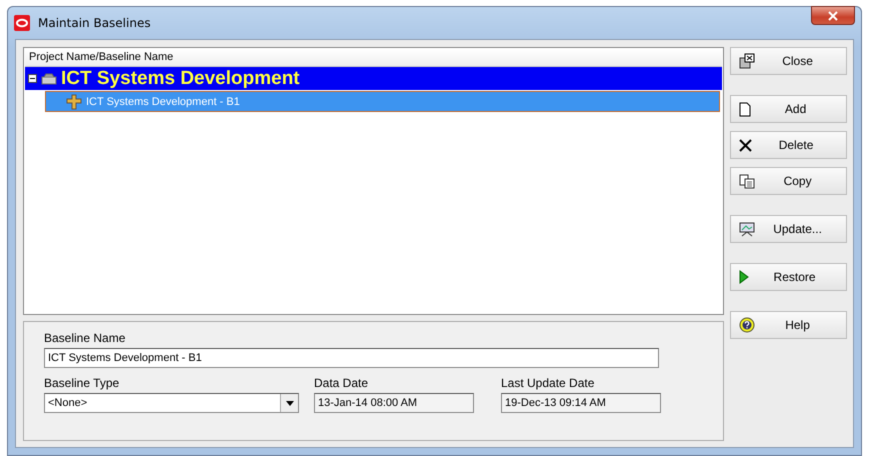 Image resolution: width=869 pixels, height=456 pixels. Describe the element at coordinates (290, 403) in the screenshot. I see `dropdown-arrow-icon` at that location.